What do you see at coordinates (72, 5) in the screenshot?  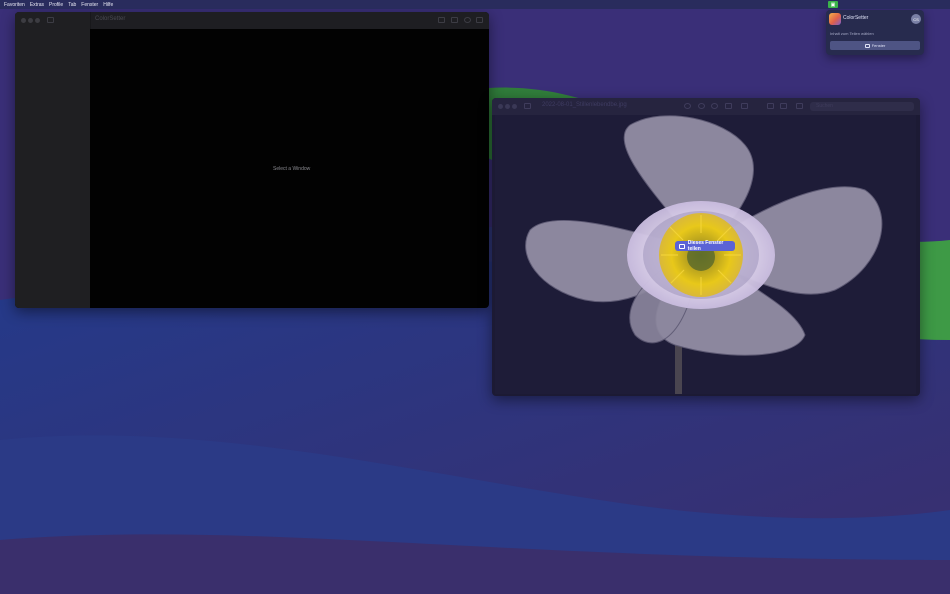 I see `menu-tab: Tab` at bounding box center [72, 5].